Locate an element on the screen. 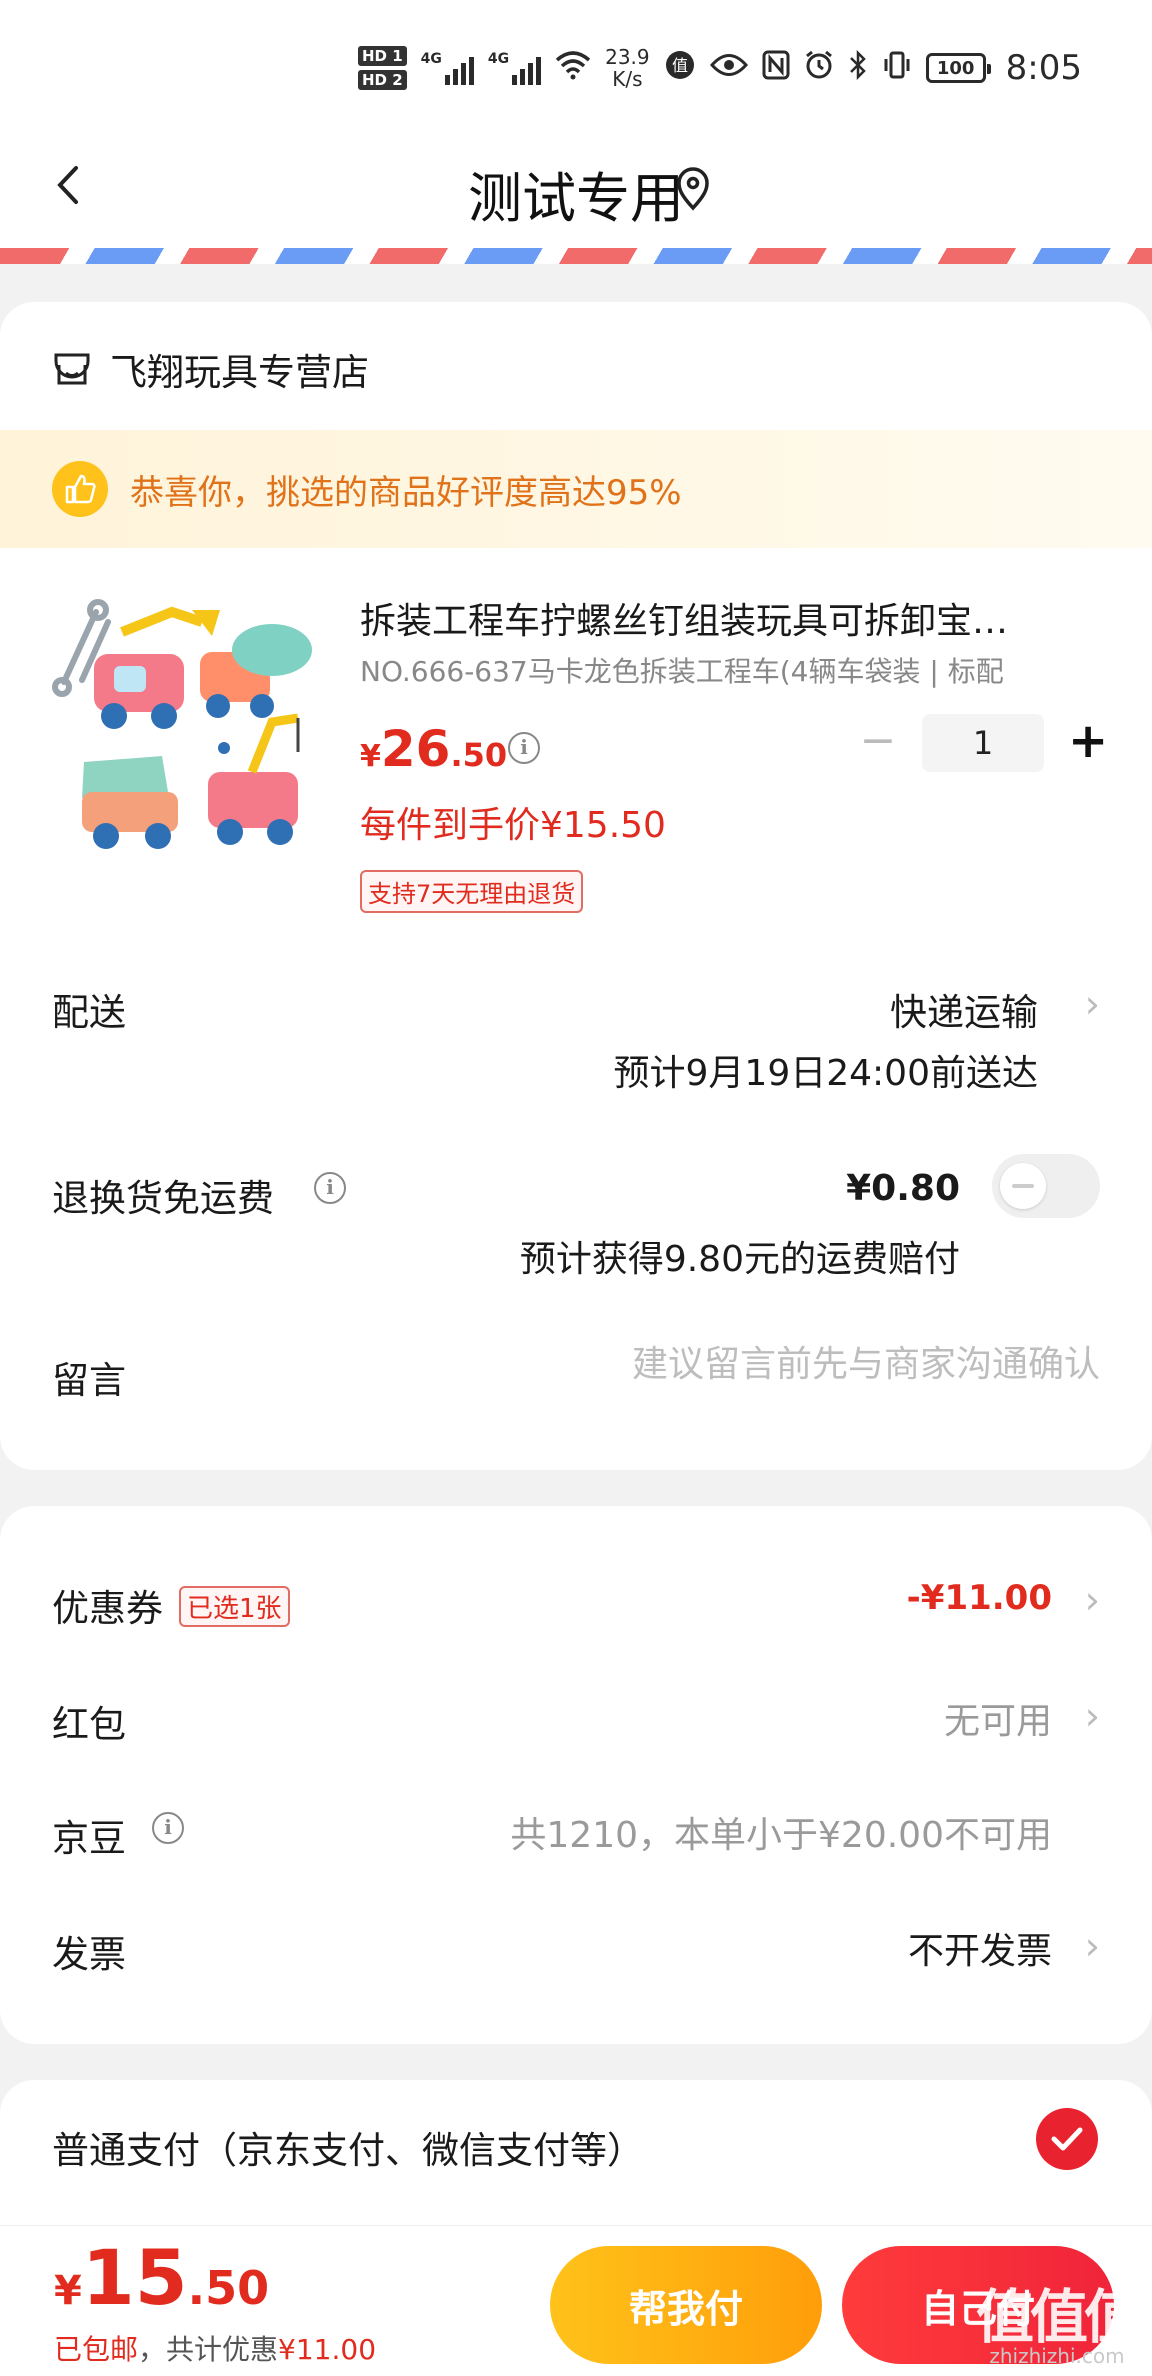 The width and height of the screenshot is (1152, 2376). location-pin-icon is located at coordinates (693, 189).